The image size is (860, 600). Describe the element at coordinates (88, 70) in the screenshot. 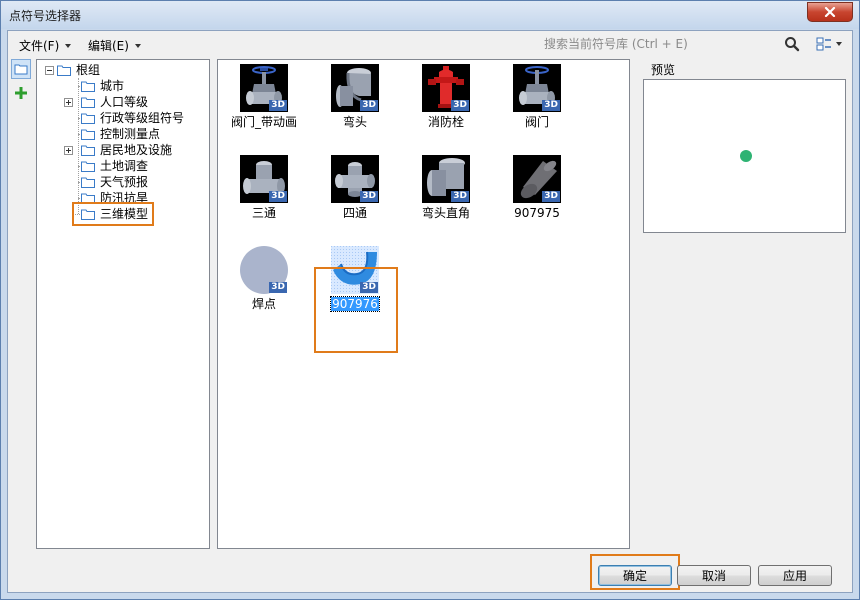

I see `tree-item-label: 根组` at that location.